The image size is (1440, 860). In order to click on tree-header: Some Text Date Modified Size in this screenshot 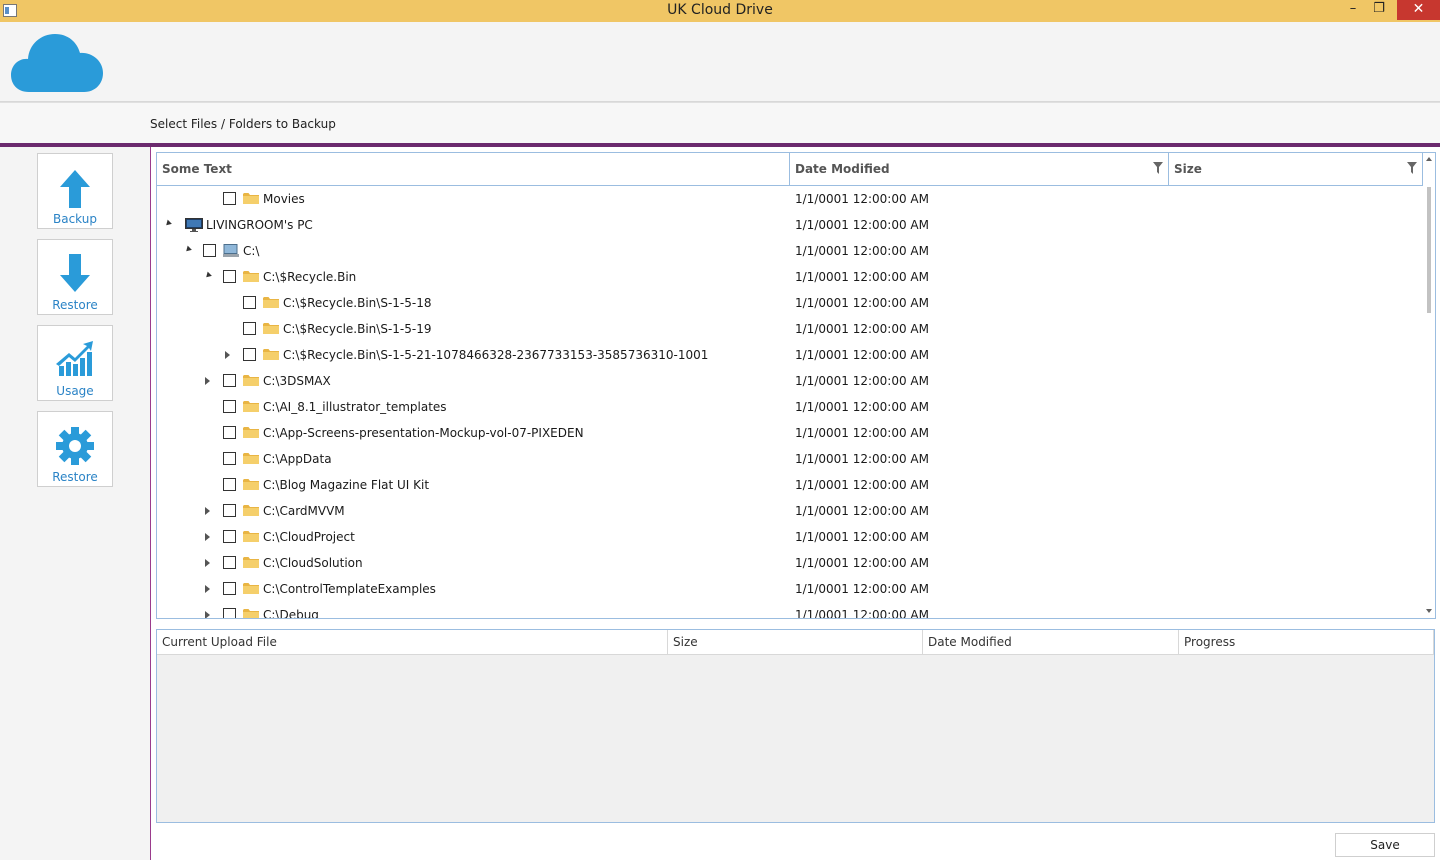, I will do `click(790, 169)`.